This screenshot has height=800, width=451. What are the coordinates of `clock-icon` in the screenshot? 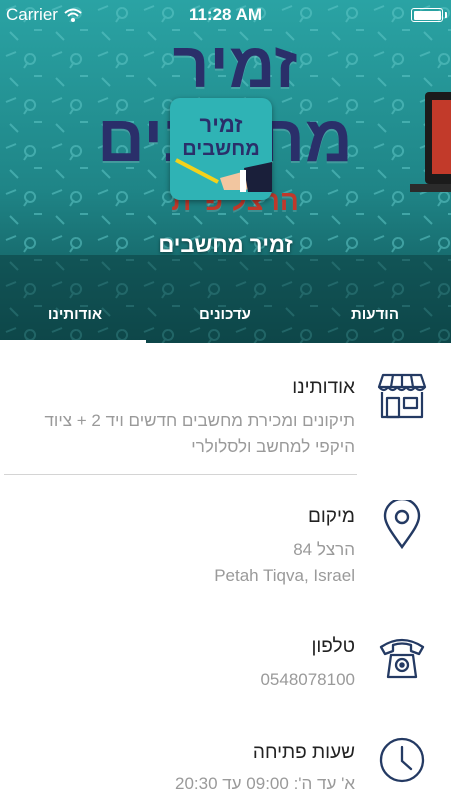 It's located at (402, 760).